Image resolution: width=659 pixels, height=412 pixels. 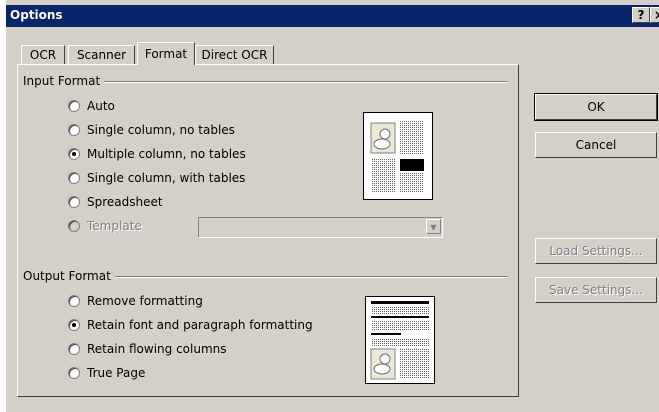 What do you see at coordinates (125, 202) in the screenshot?
I see `radio-label: Spreadsheet` at bounding box center [125, 202].